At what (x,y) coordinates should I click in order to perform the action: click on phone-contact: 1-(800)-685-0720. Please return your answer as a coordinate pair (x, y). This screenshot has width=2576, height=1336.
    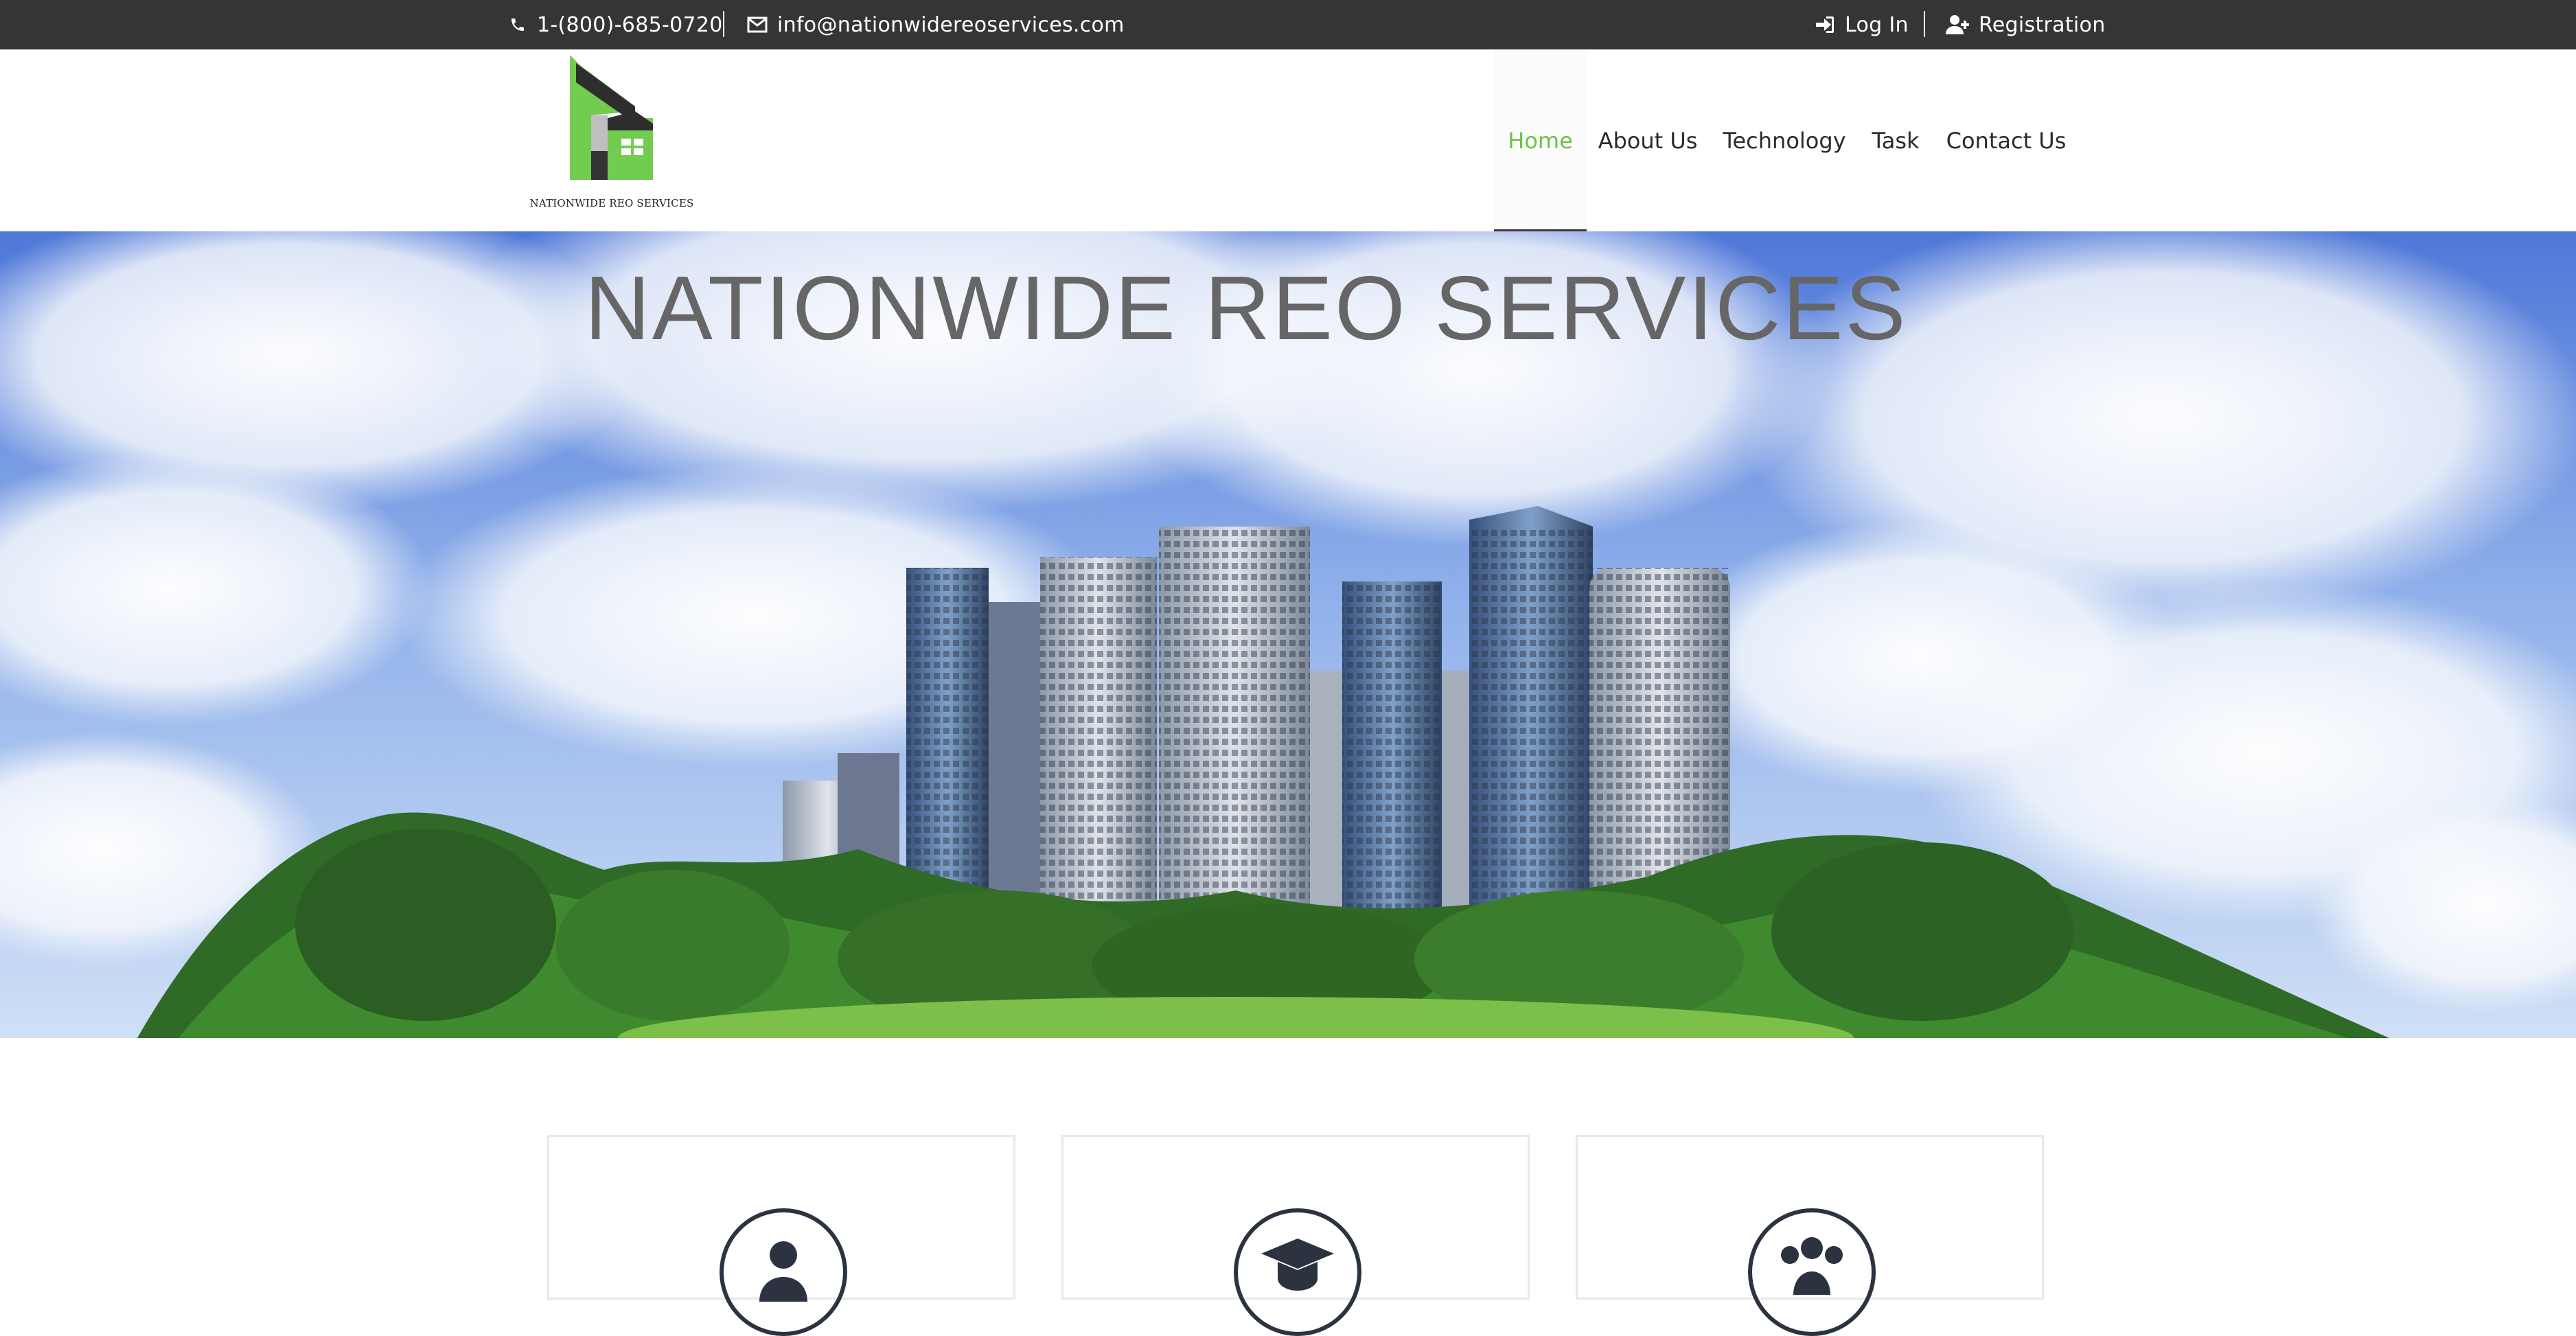
    Looking at the image, I should click on (616, 25).